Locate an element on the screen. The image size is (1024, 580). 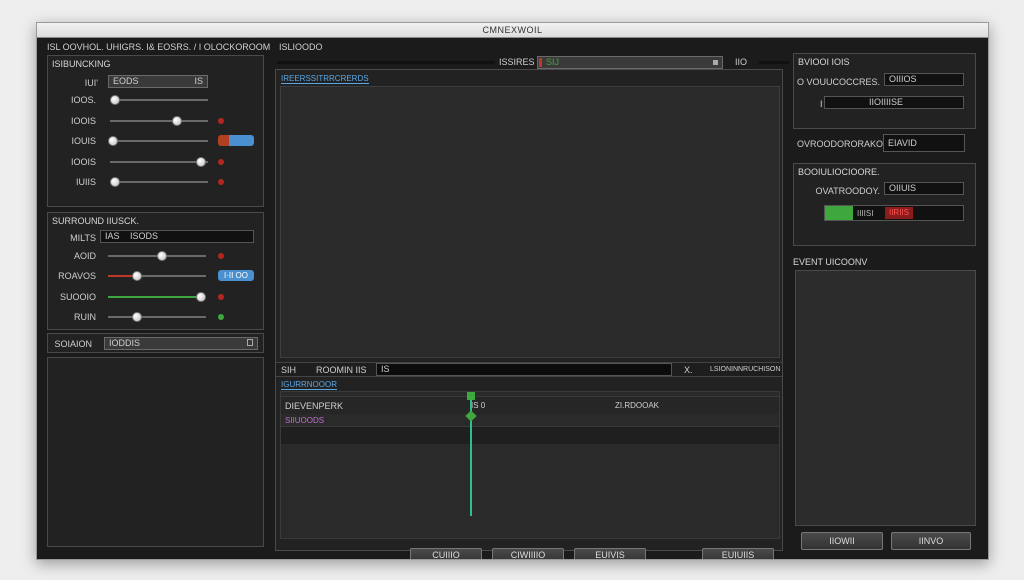
meter-green-fill is located at coordinates (839, 213).